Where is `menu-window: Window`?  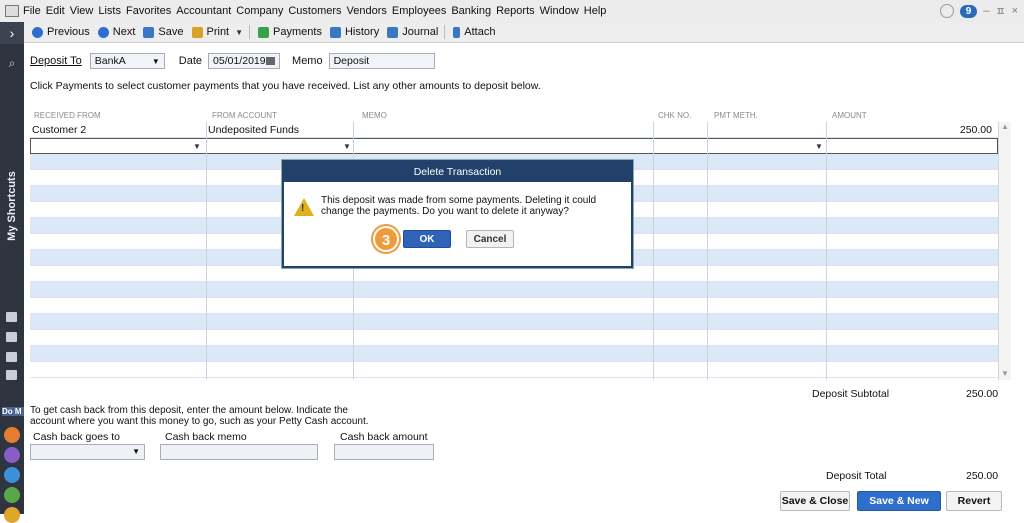
menu-window: Window is located at coordinates (559, 11).